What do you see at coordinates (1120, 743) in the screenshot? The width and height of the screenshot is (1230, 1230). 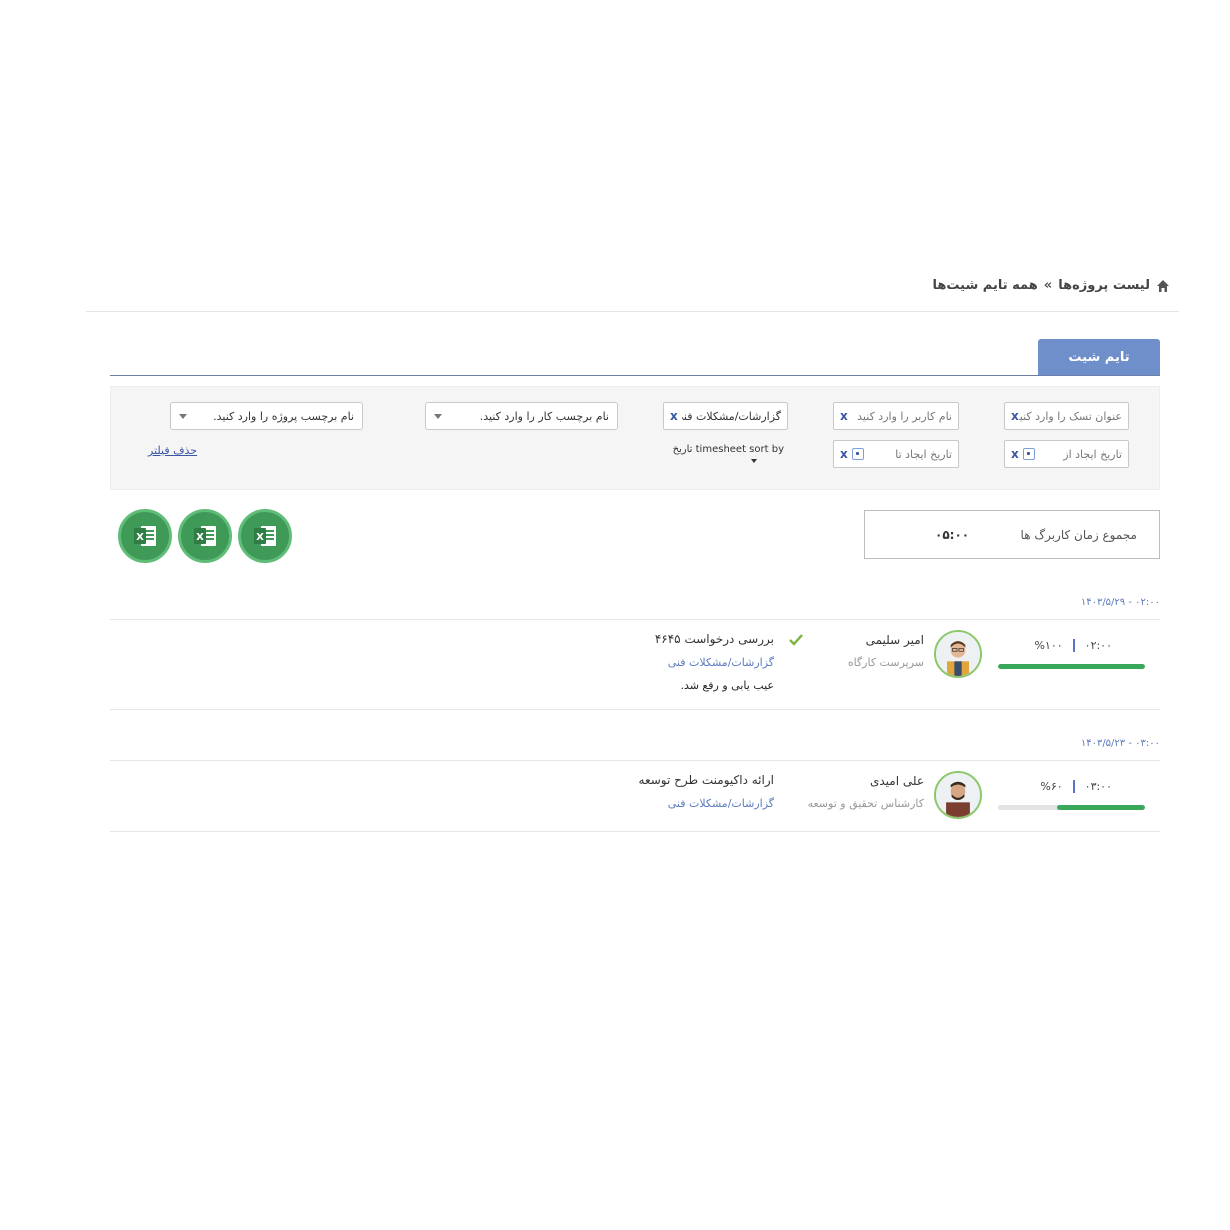 I see `group-date-header: ۰۳:۰۰ - ۱۴۰۳/۵/۲۳` at bounding box center [1120, 743].